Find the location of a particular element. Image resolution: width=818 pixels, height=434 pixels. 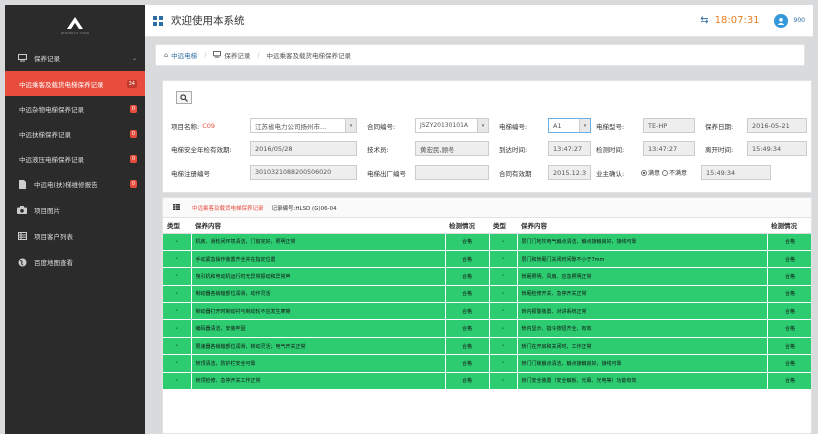

globe-icon is located at coordinates (22, 262).